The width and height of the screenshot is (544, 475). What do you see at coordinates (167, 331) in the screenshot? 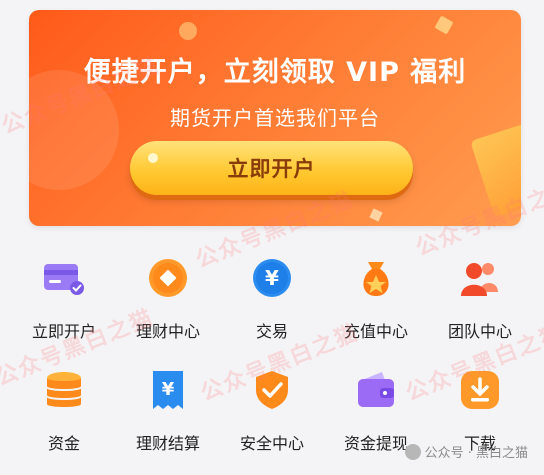
I see `grid-item-label: 理财中心` at bounding box center [167, 331].